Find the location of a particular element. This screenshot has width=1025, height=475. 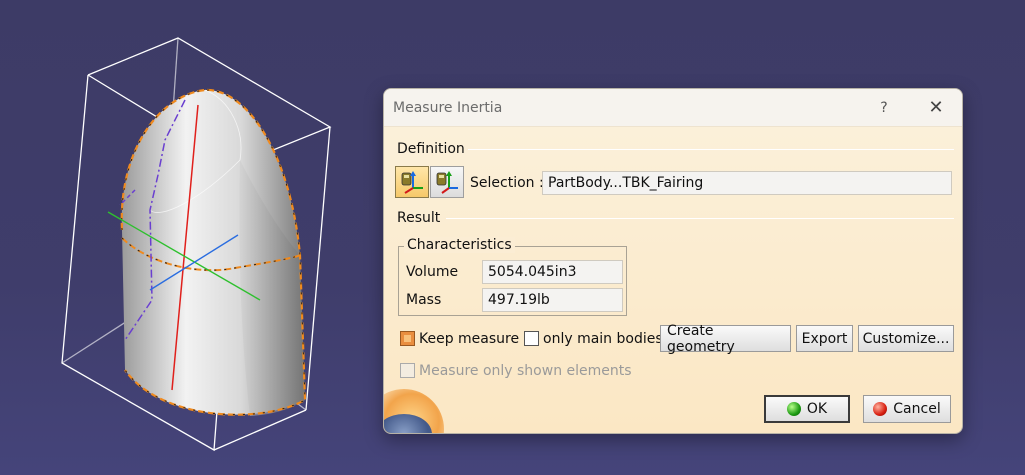

close-icon: ✕ is located at coordinates (936, 107).